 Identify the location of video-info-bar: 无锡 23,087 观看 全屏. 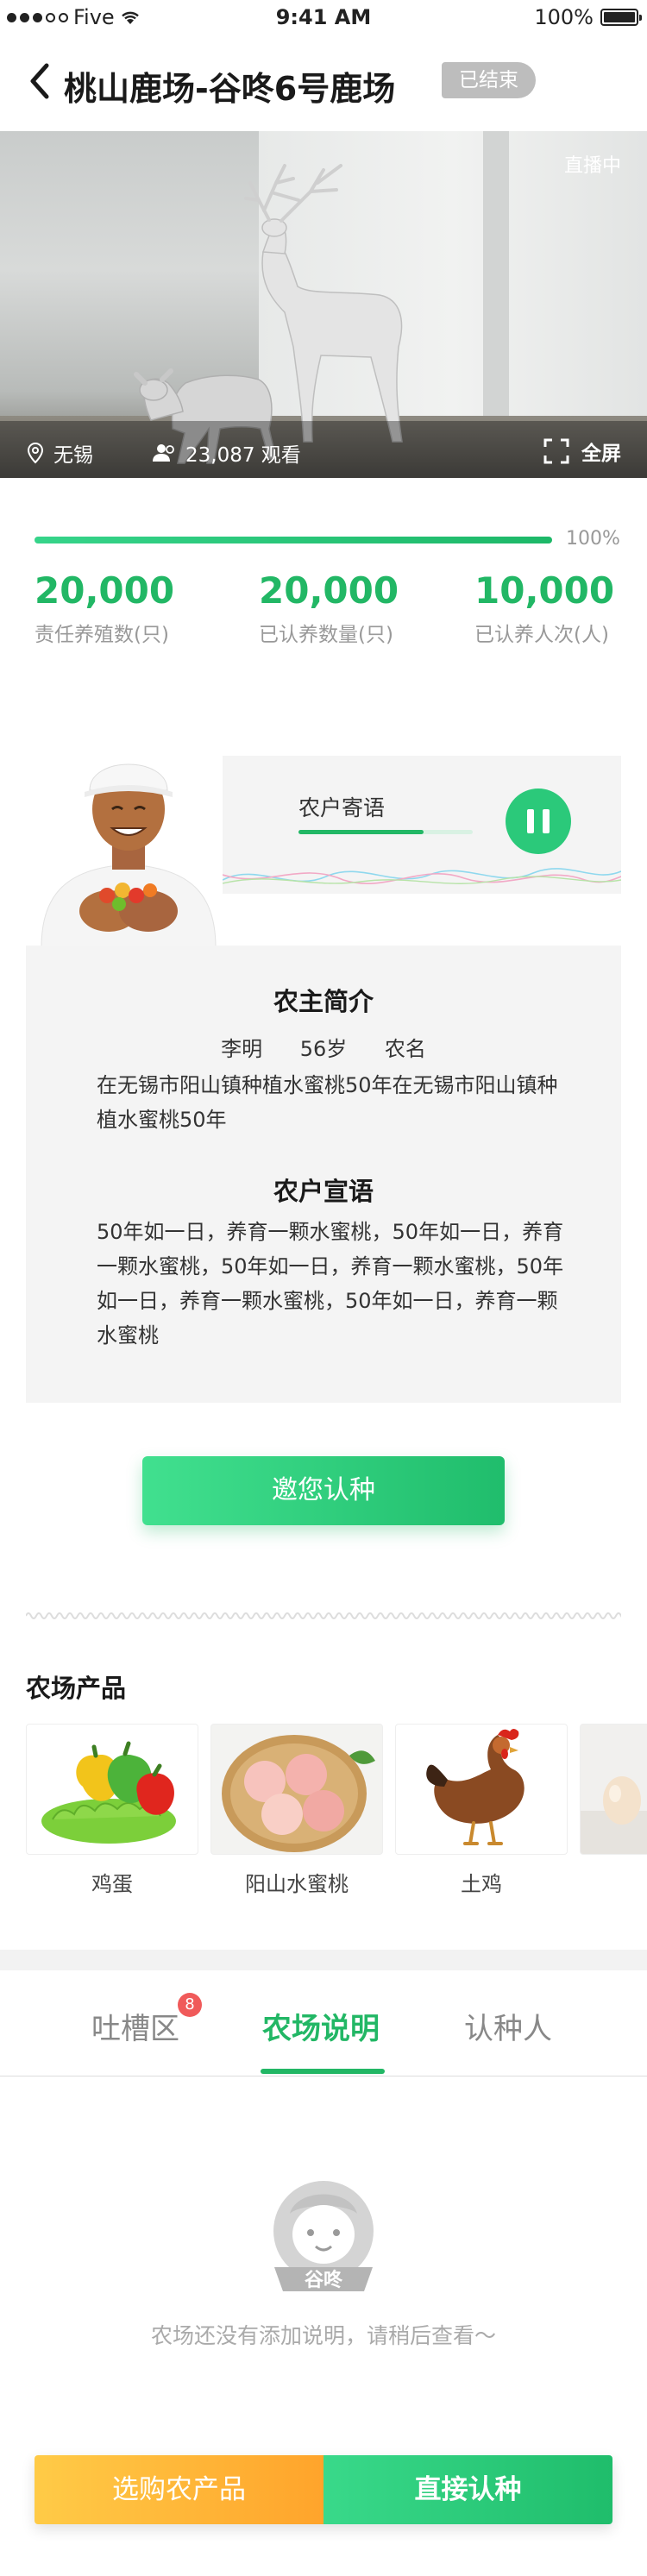
(323, 449).